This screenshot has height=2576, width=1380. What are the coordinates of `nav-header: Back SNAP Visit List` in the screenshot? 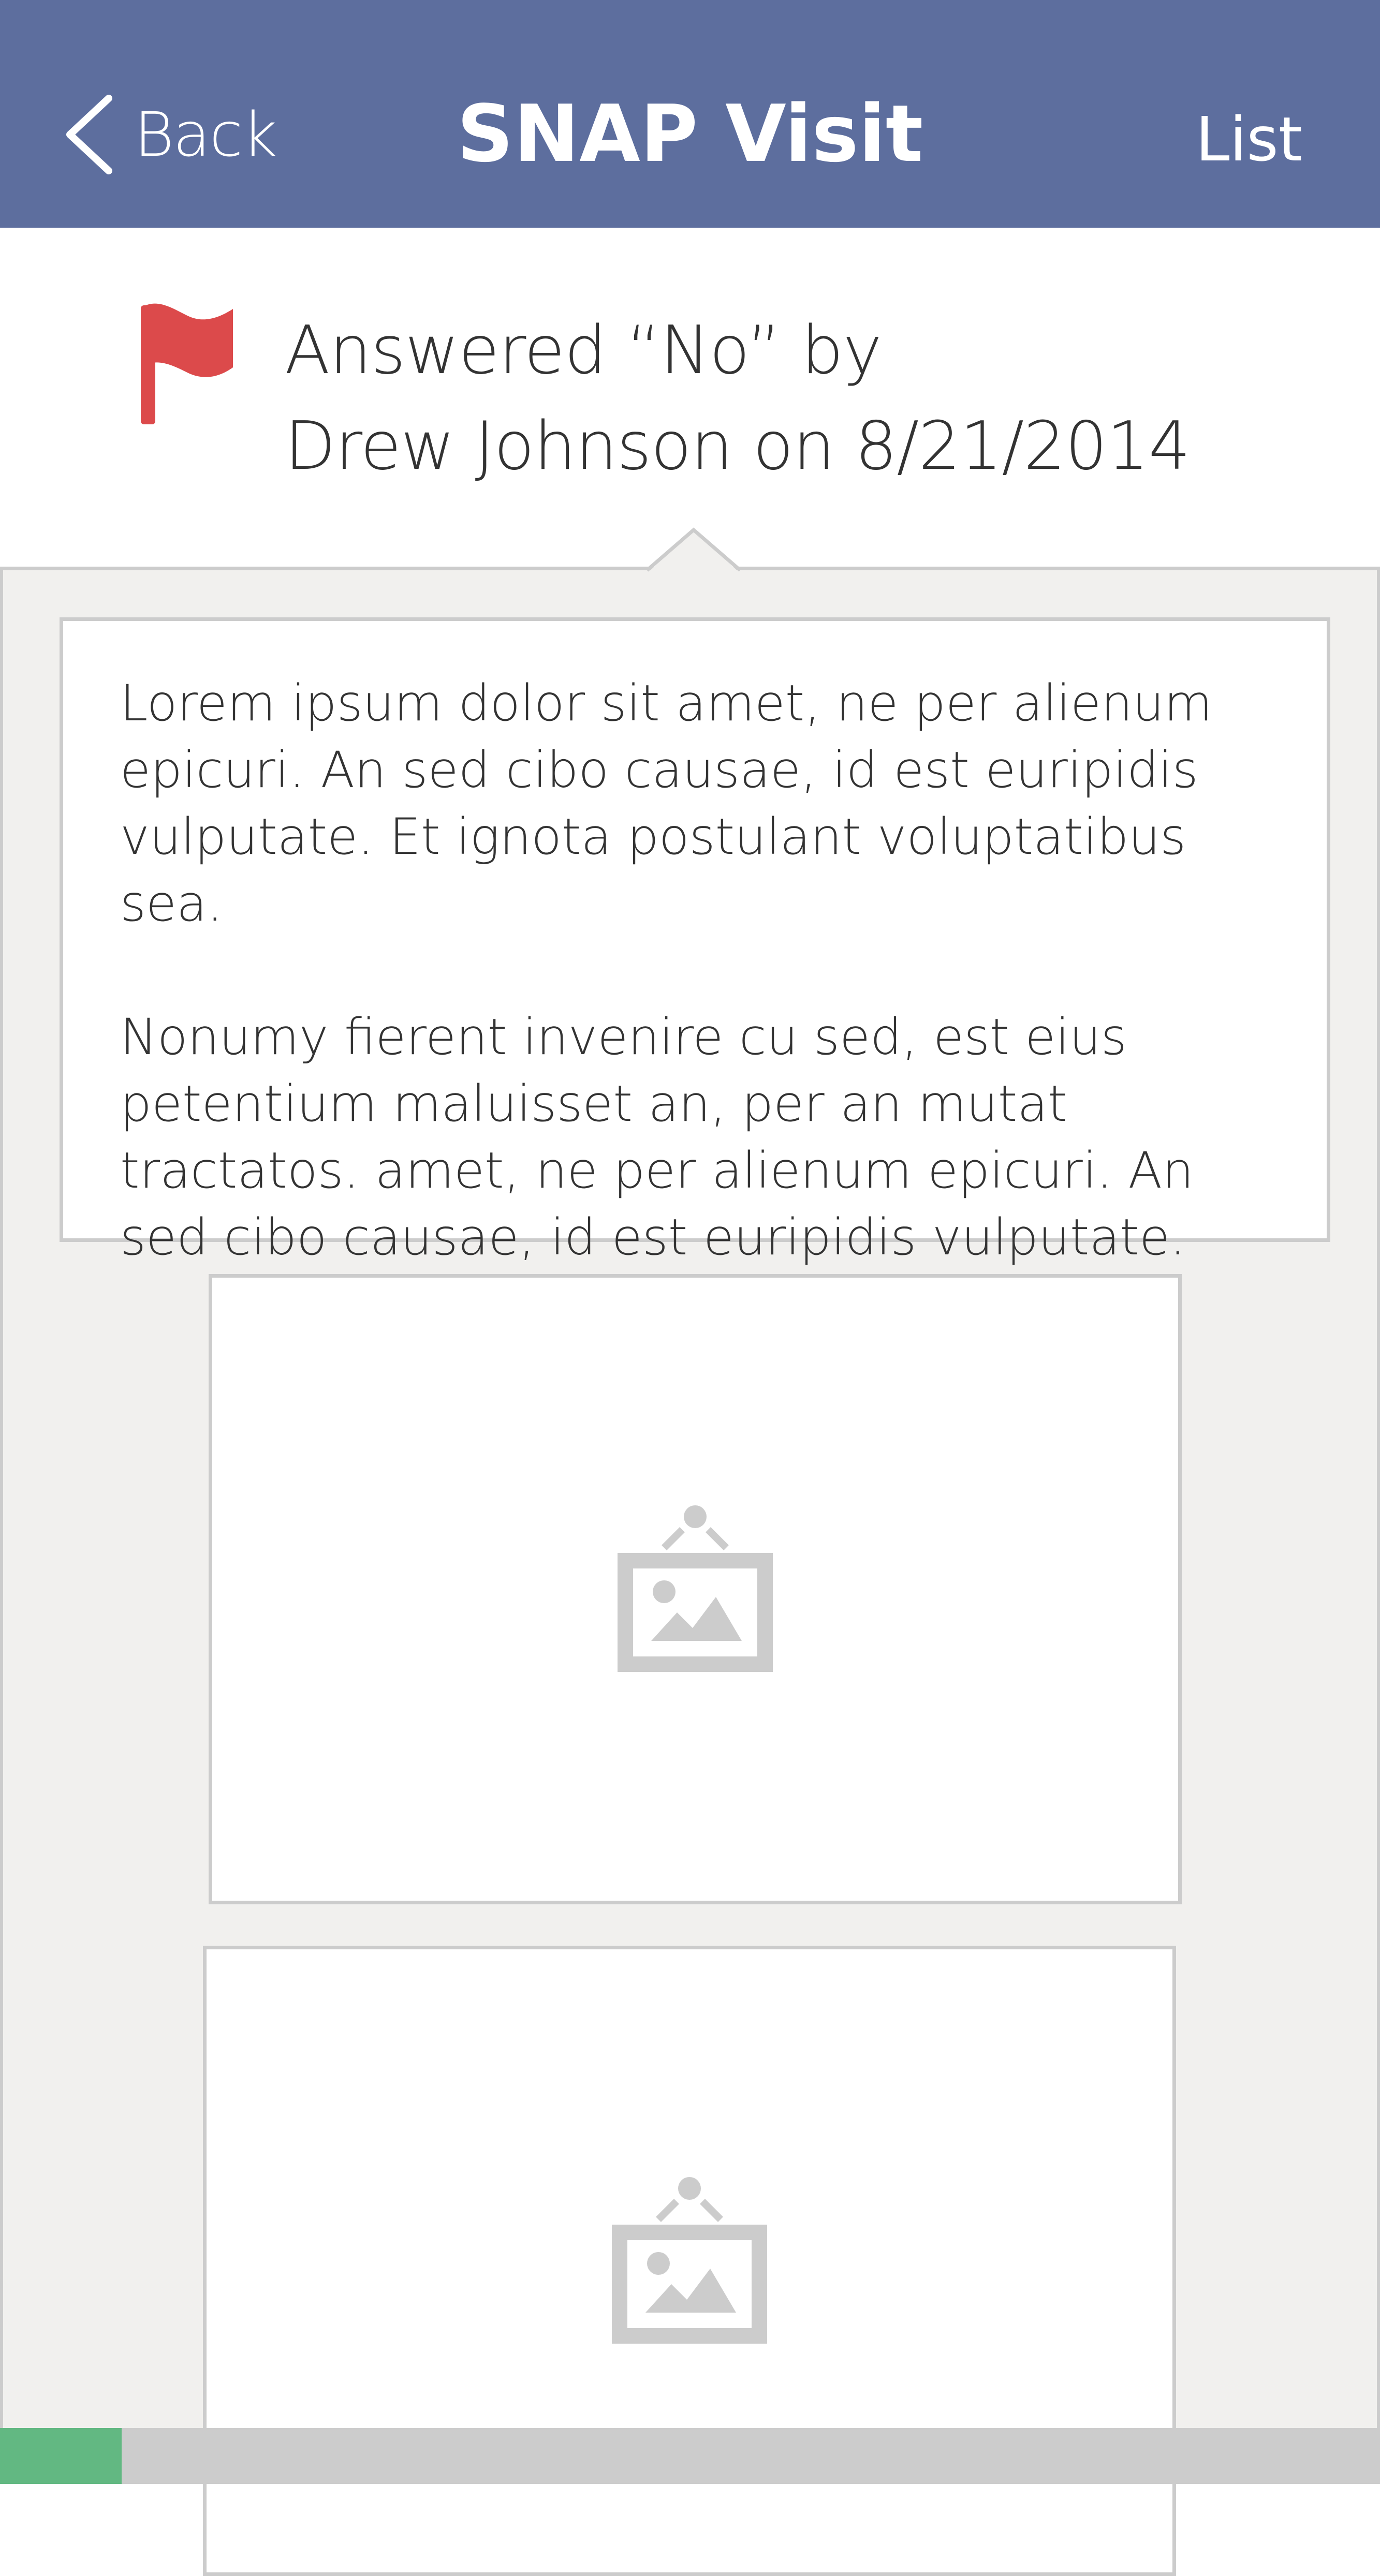 It's located at (690, 114).